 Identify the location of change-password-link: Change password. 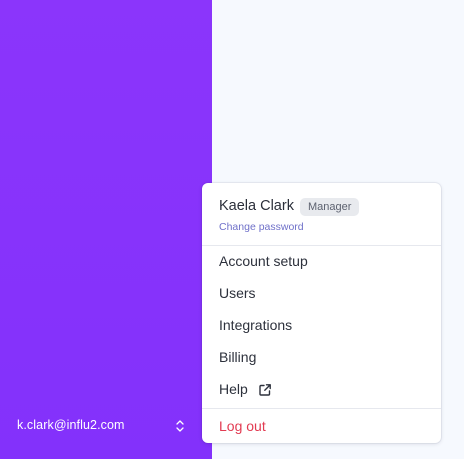
(261, 227).